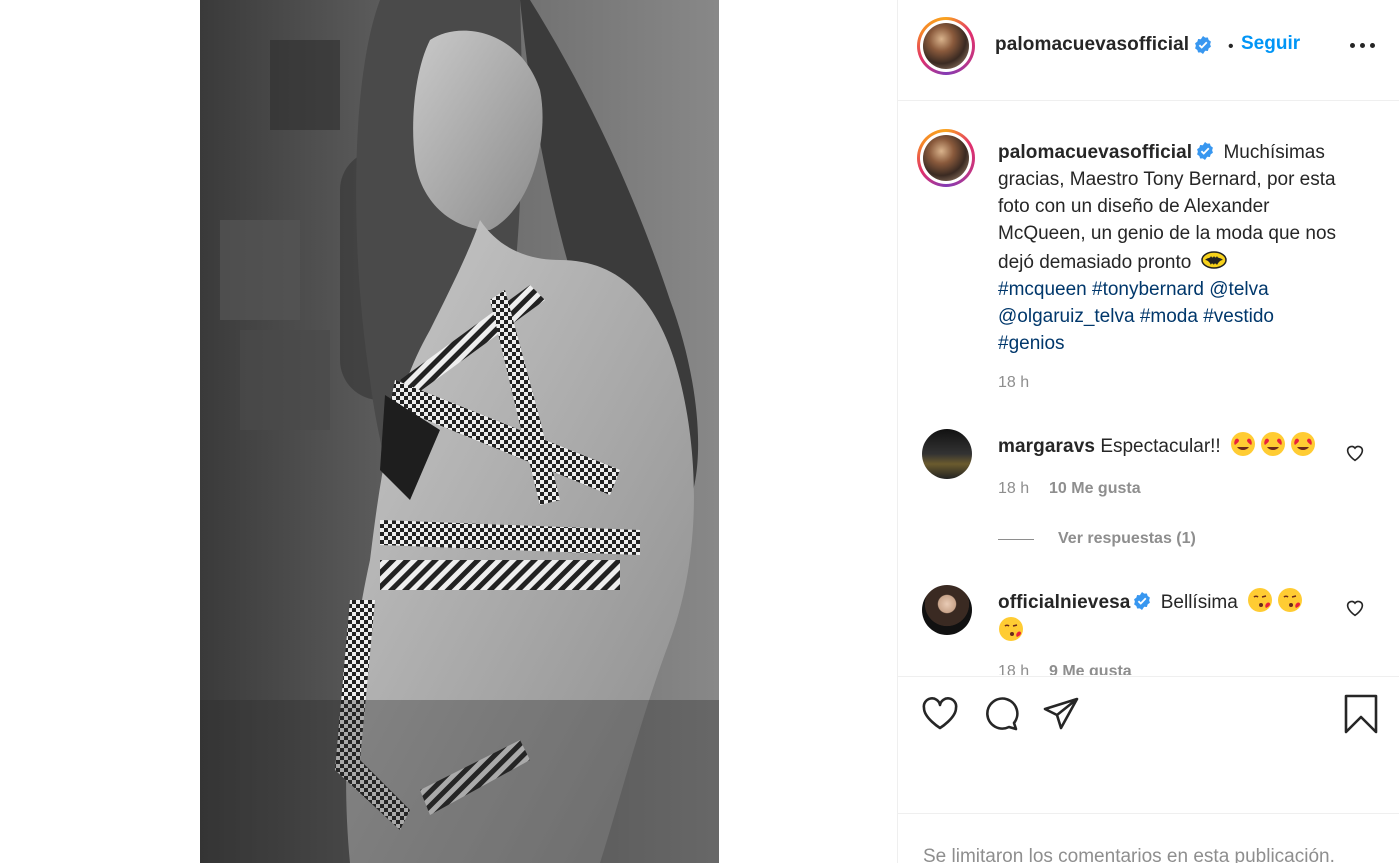  I want to click on hashtag-link: #tonybernard, so click(1148, 289).